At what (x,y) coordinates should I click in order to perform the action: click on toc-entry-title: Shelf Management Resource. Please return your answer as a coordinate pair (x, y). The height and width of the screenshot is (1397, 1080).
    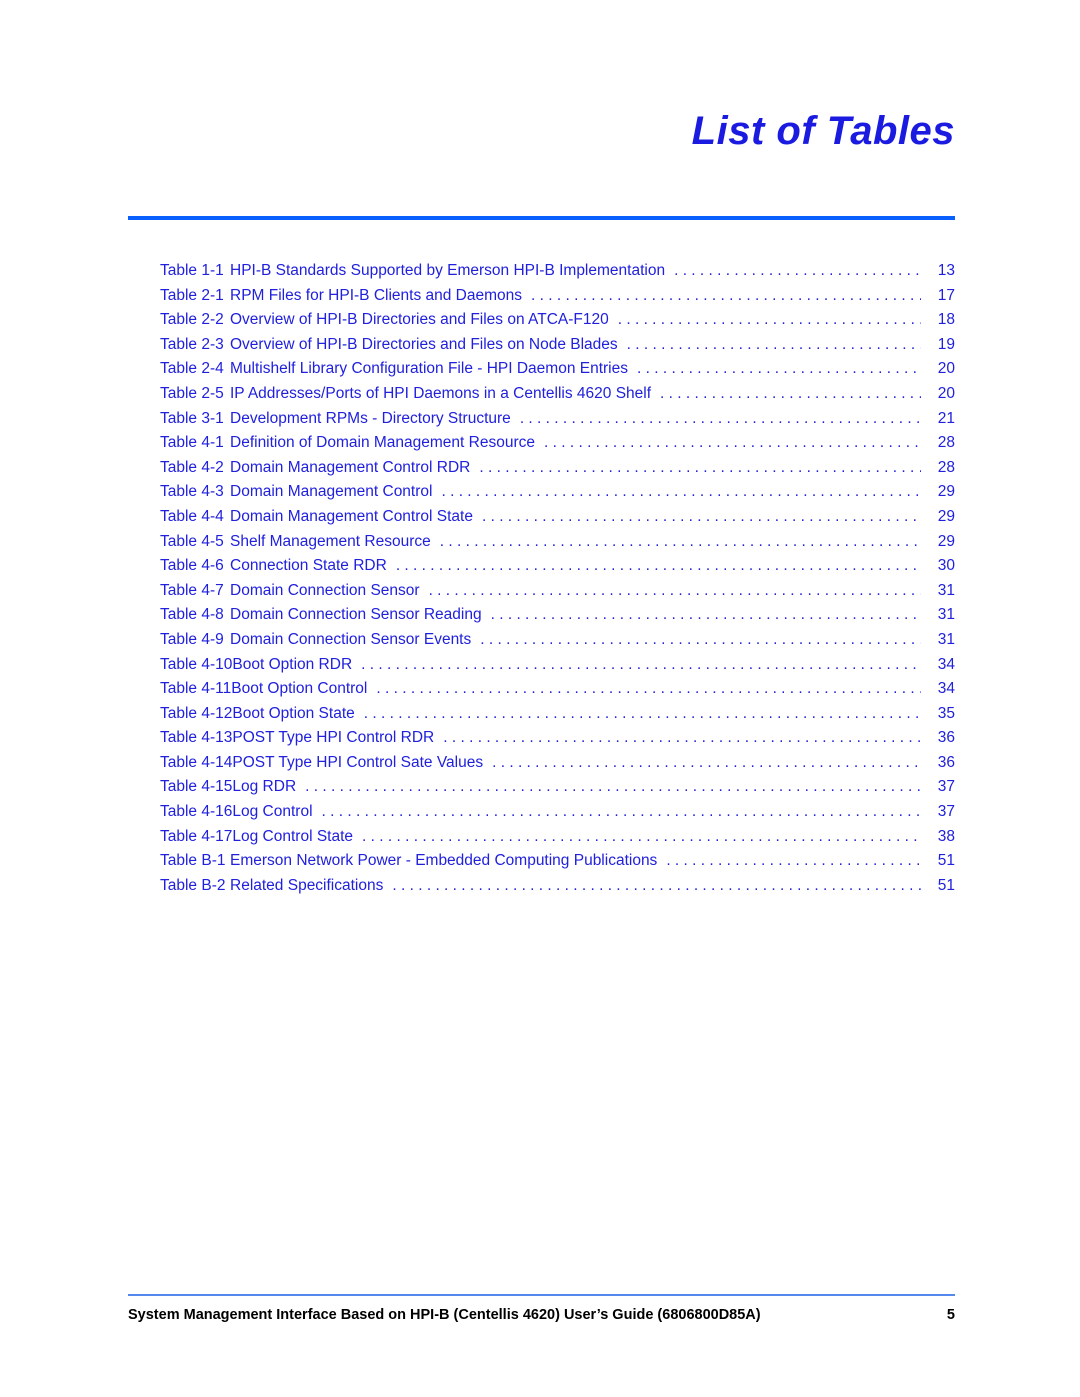
    Looking at the image, I should click on (330, 541).